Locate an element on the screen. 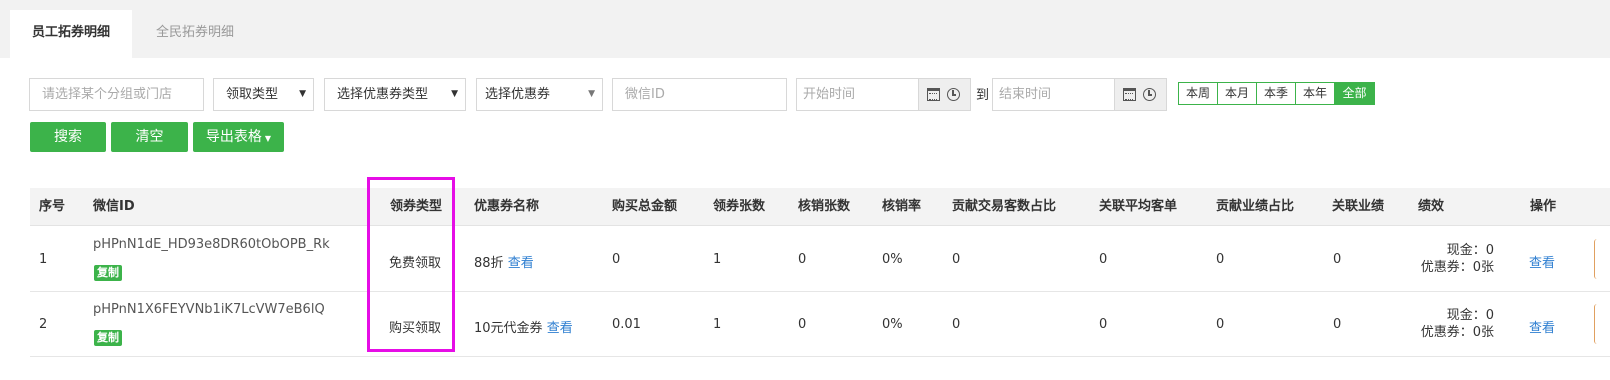  range-this-week-button: 本周 is located at coordinates (1198, 93).